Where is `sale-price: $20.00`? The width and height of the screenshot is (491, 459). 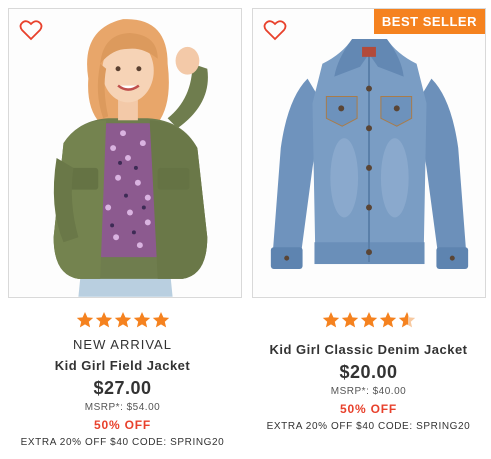 sale-price: $20.00 is located at coordinates (368, 372).